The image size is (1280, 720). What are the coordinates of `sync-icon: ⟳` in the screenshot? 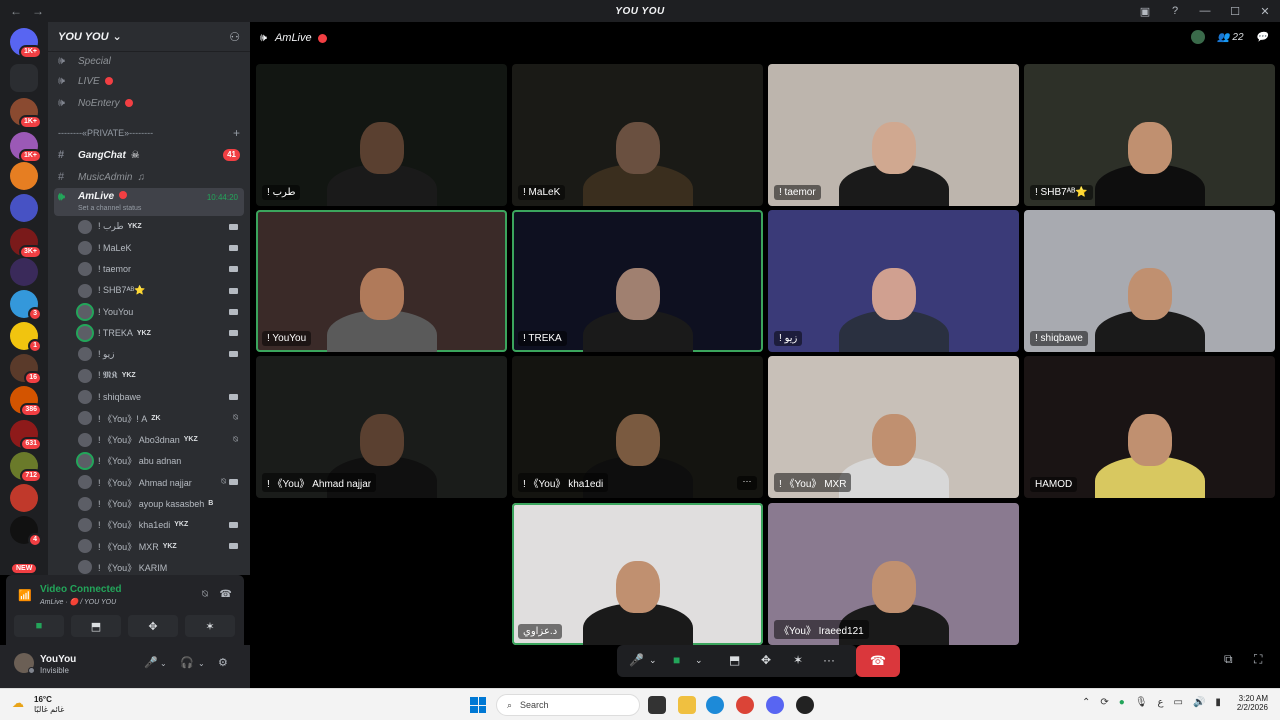 It's located at (1104, 702).